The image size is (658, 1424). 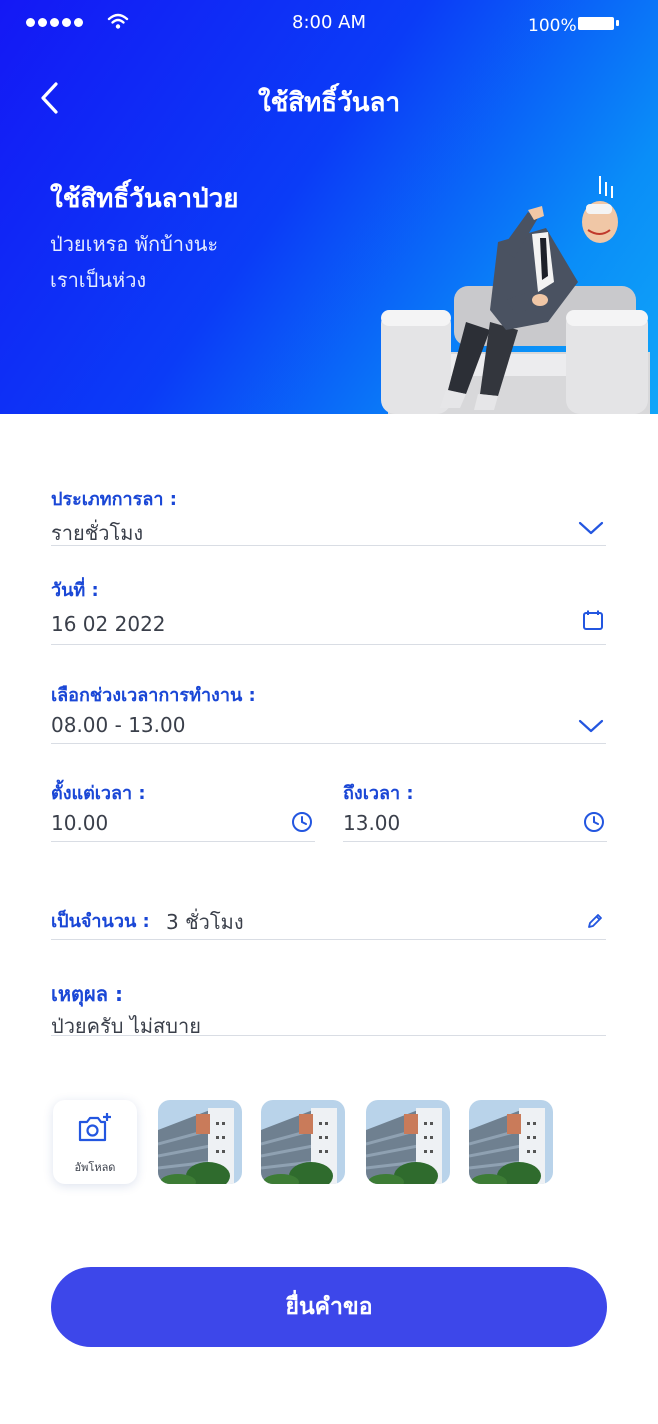 I want to click on leave-type-select: ประเภทการลา : รายชั่วโมง, so click(x=328, y=515).